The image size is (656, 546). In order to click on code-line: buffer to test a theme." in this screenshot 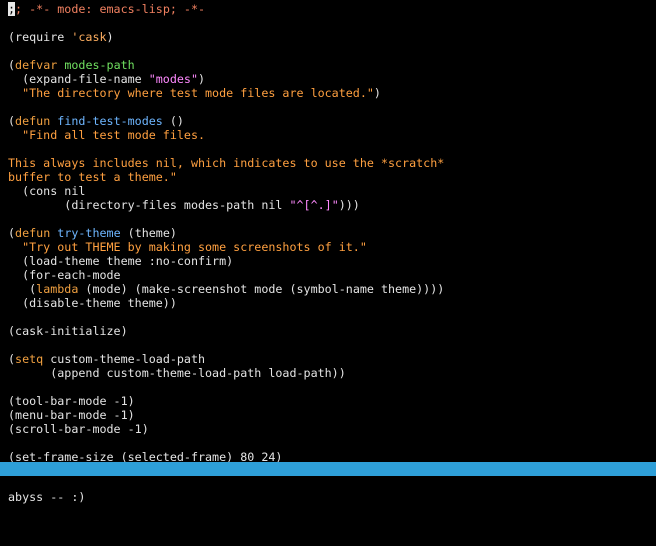, I will do `click(92, 177)`.